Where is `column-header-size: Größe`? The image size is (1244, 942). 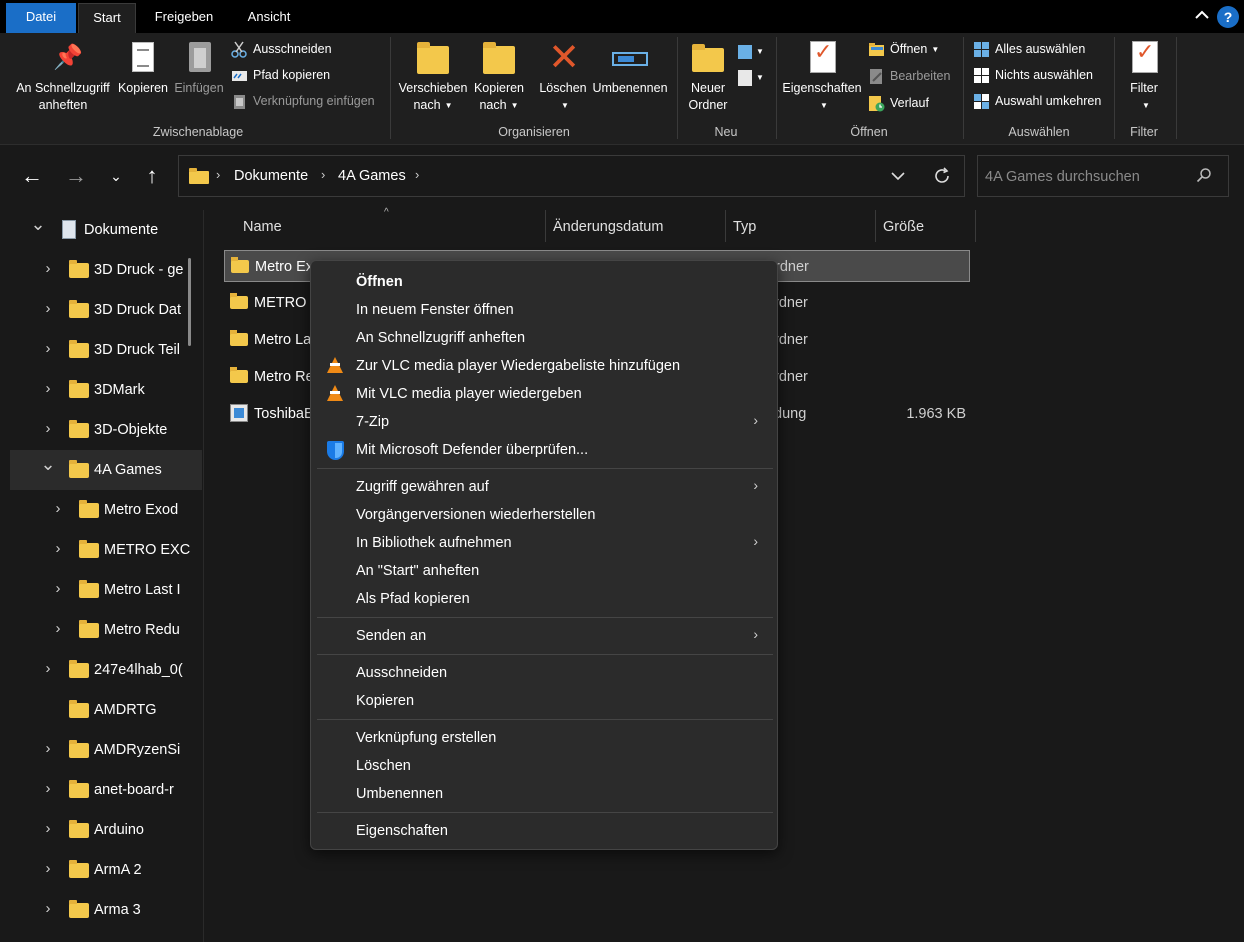 column-header-size: Größe is located at coordinates (903, 227).